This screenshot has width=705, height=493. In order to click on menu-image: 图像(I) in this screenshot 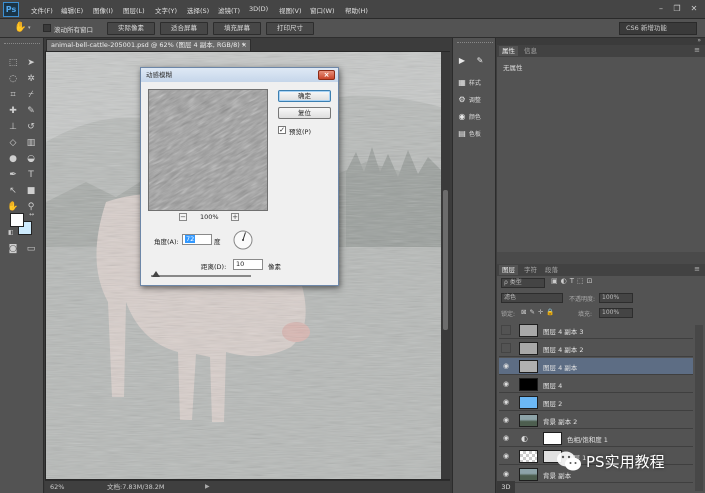, I will do `click(103, 10)`.